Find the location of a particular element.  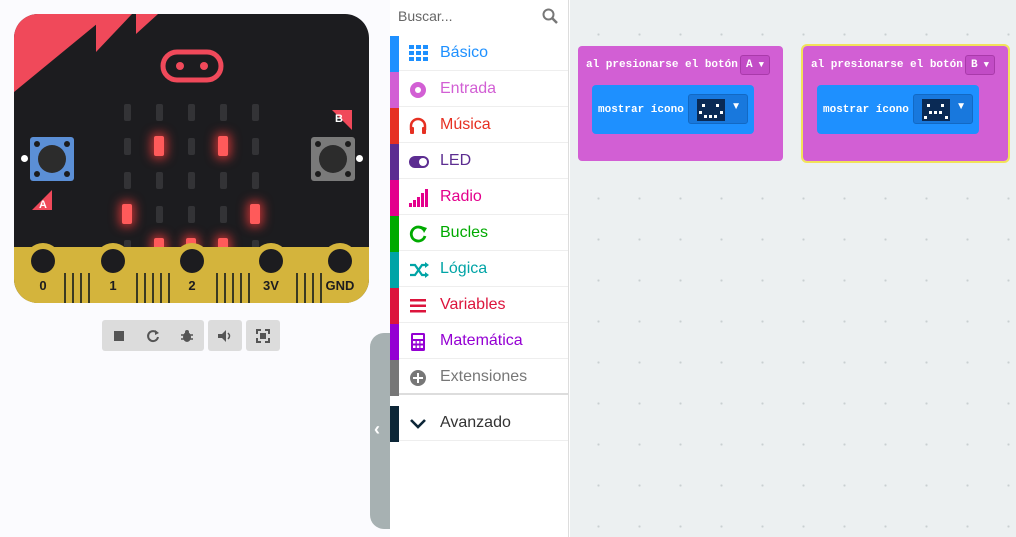

category-logica: Lógica is located at coordinates (479, 270).